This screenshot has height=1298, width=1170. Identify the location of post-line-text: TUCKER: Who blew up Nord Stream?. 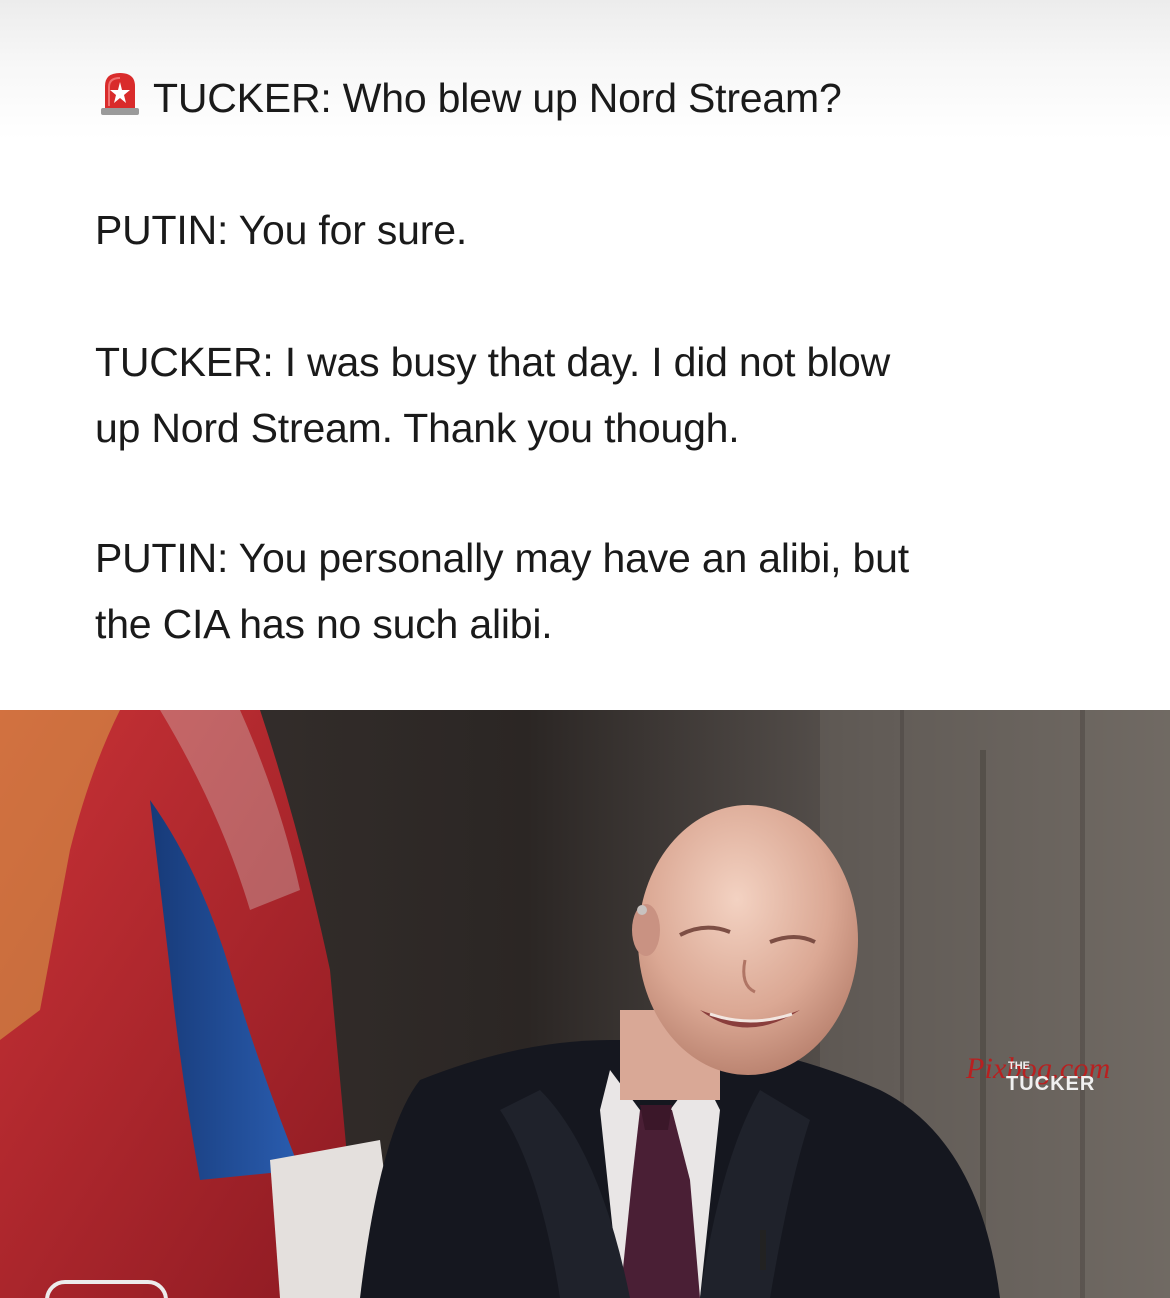
(497, 98).